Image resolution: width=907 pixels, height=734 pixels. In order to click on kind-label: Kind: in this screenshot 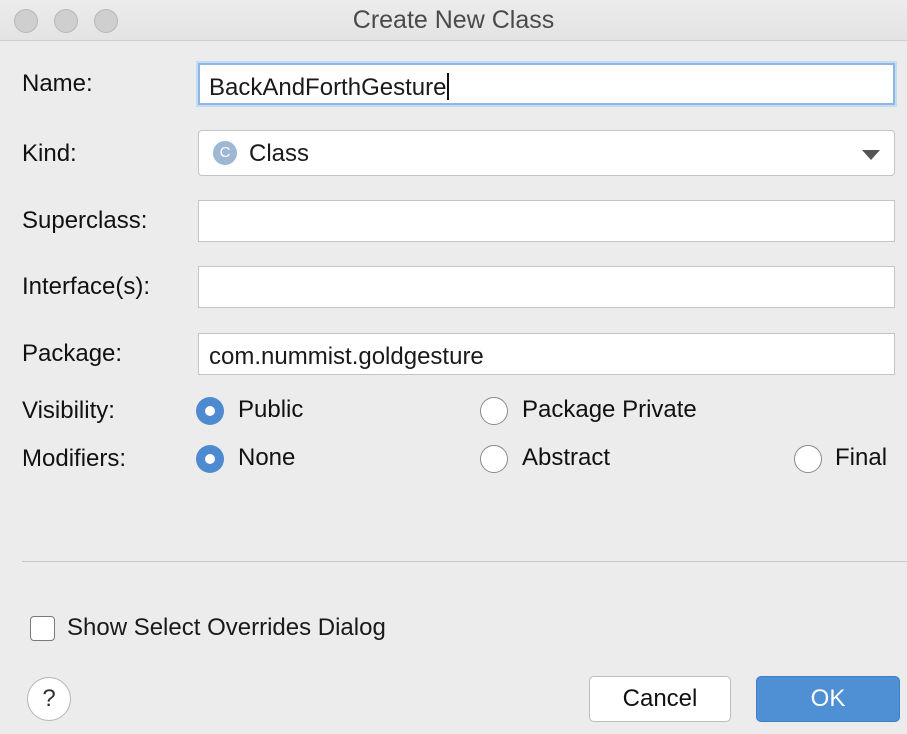, I will do `click(49, 153)`.